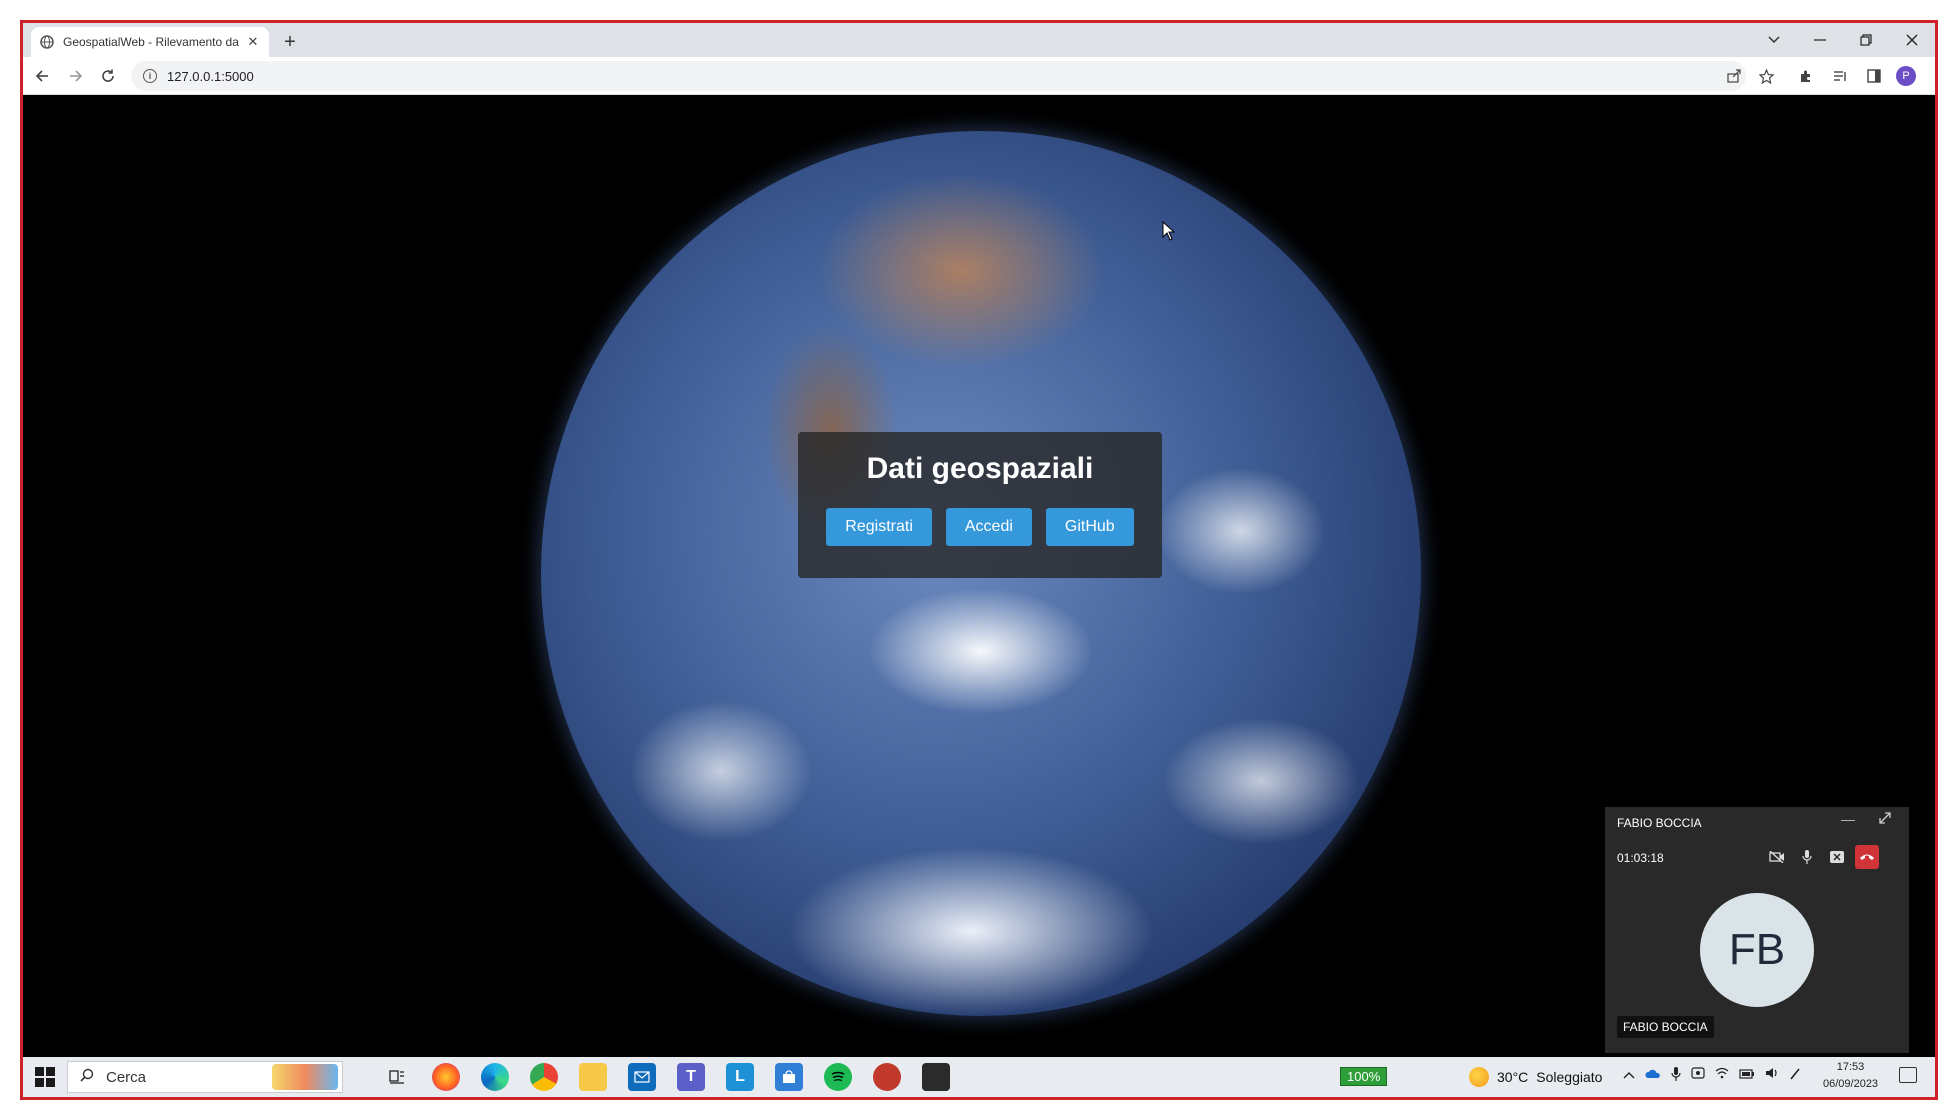 The height and width of the screenshot is (1120, 1960). I want to click on chrome-icon, so click(544, 1077).